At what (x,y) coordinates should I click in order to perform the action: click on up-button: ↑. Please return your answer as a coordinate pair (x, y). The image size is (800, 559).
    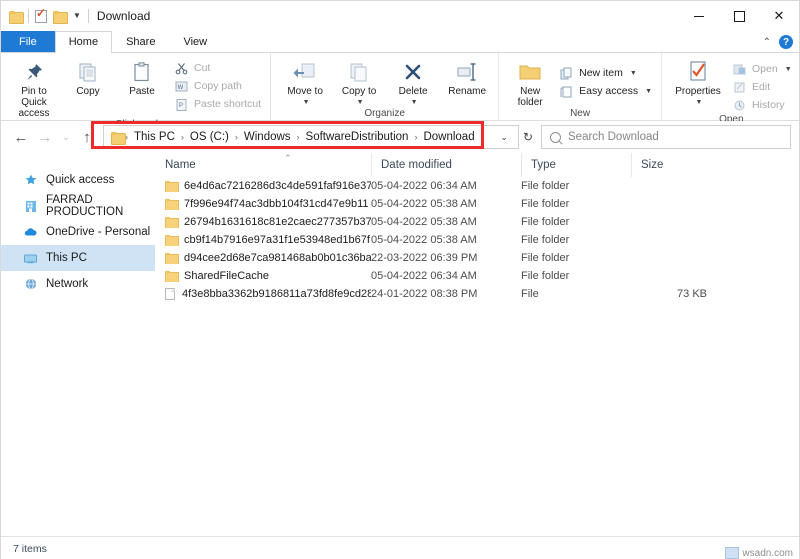
    Looking at the image, I should click on (87, 137).